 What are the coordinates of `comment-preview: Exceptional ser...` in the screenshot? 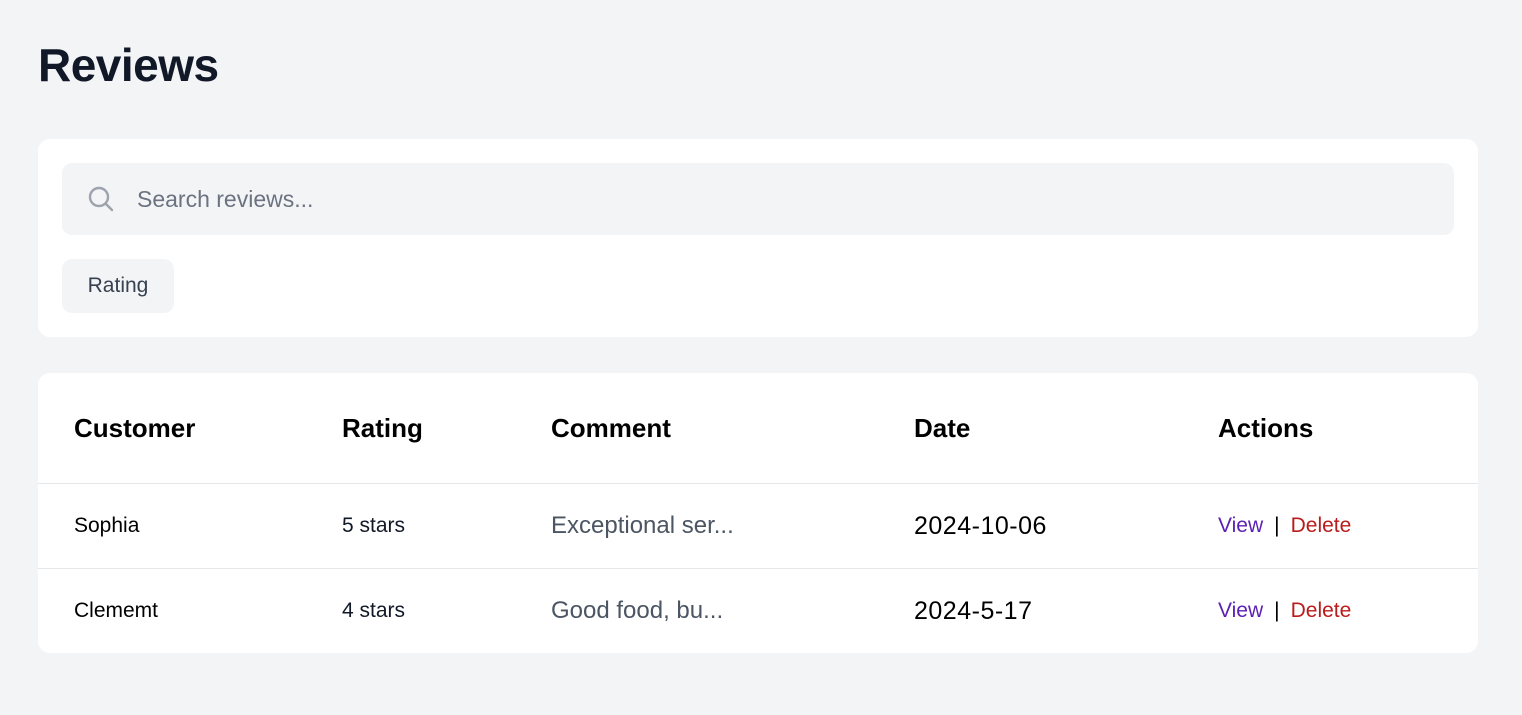 It's located at (642, 525).